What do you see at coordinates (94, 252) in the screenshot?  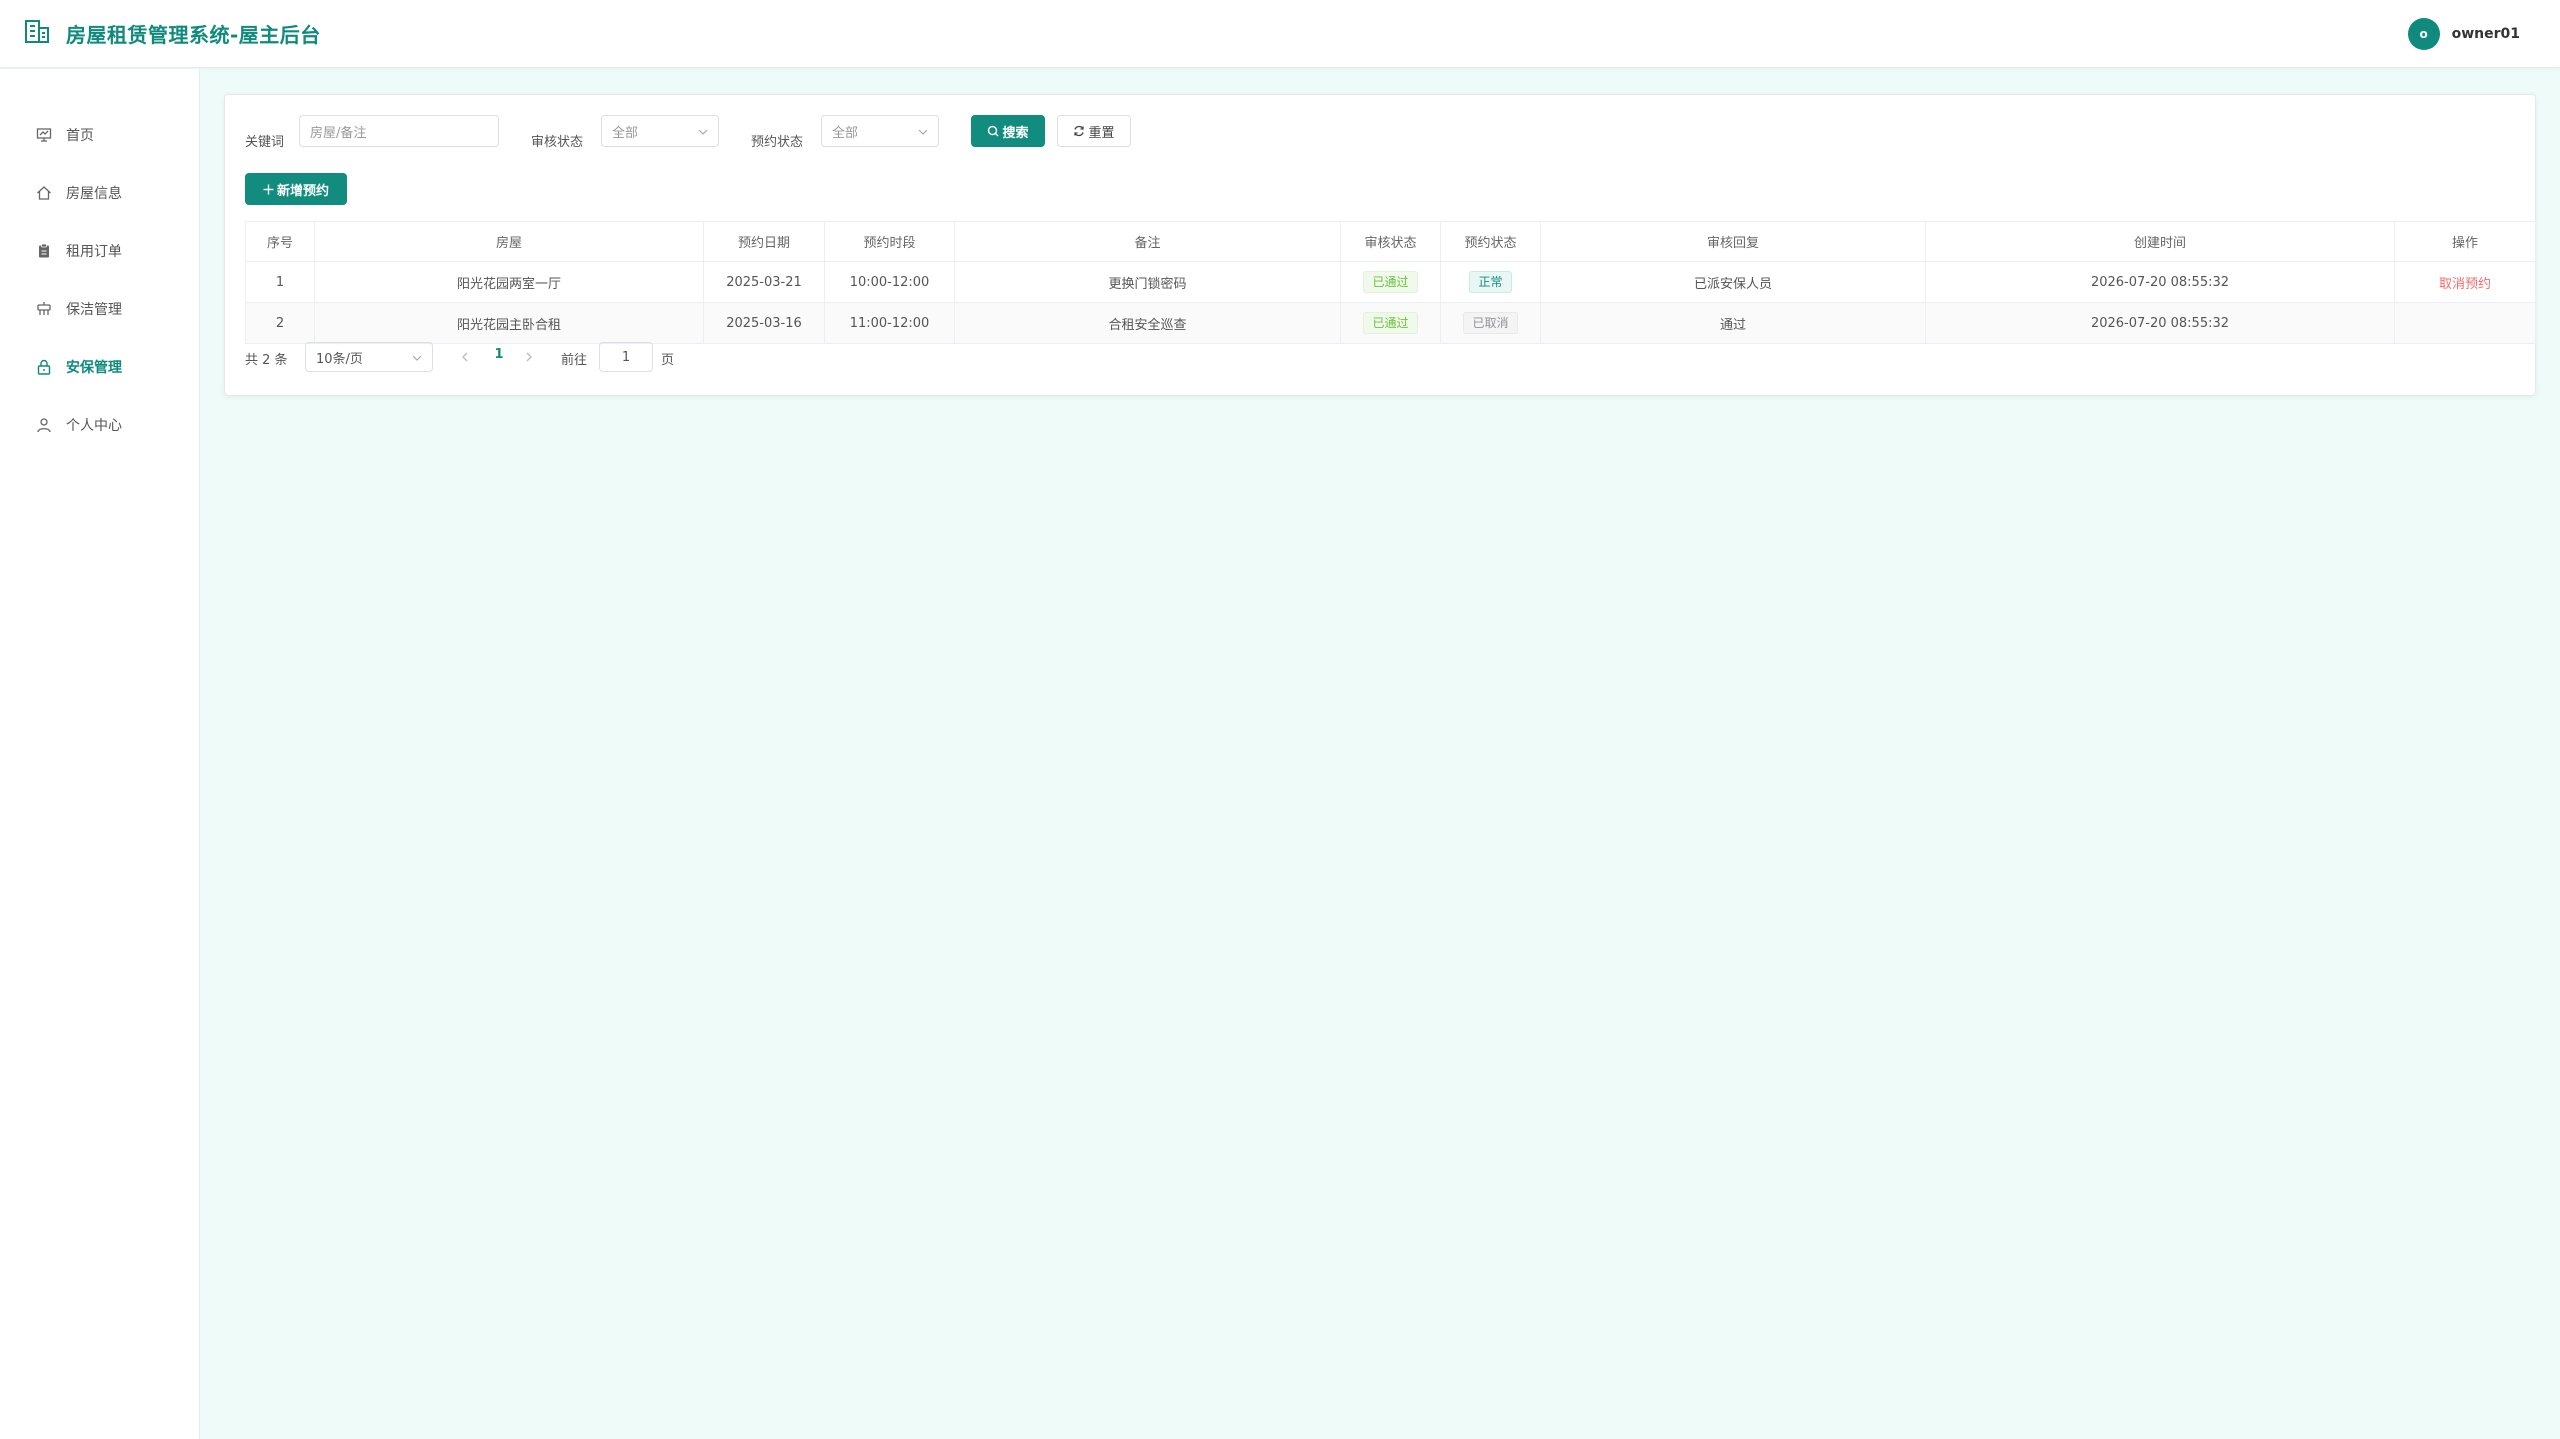 I see `sidebar-item-label: 租用订单` at bounding box center [94, 252].